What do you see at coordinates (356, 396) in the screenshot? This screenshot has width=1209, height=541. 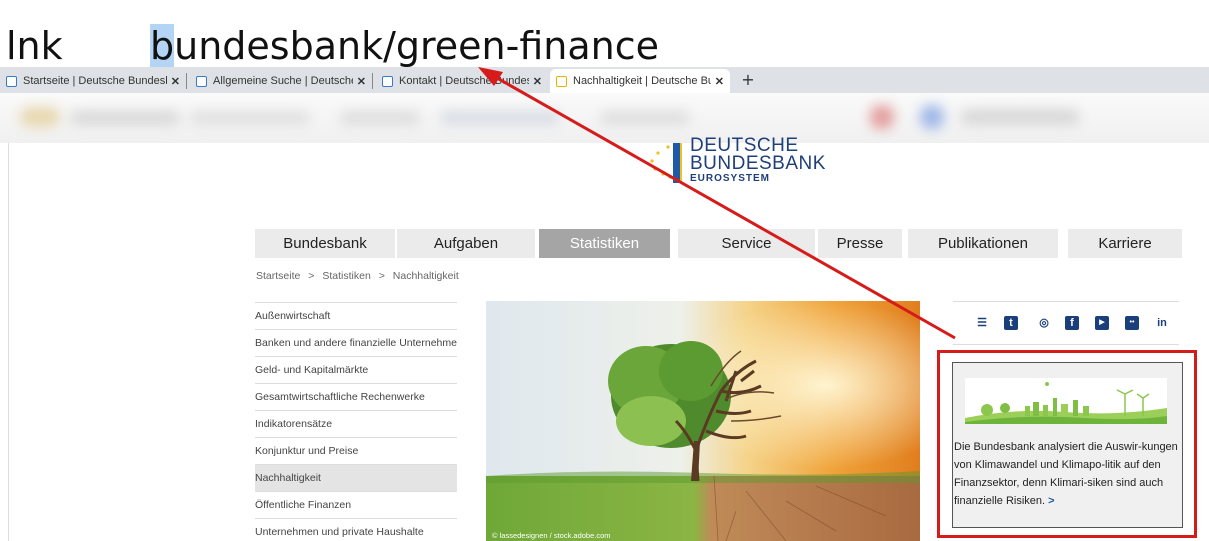 I see `sidemenu-item-rechenwerke: Gesamtwirtschaftliche Rechenwerke` at bounding box center [356, 396].